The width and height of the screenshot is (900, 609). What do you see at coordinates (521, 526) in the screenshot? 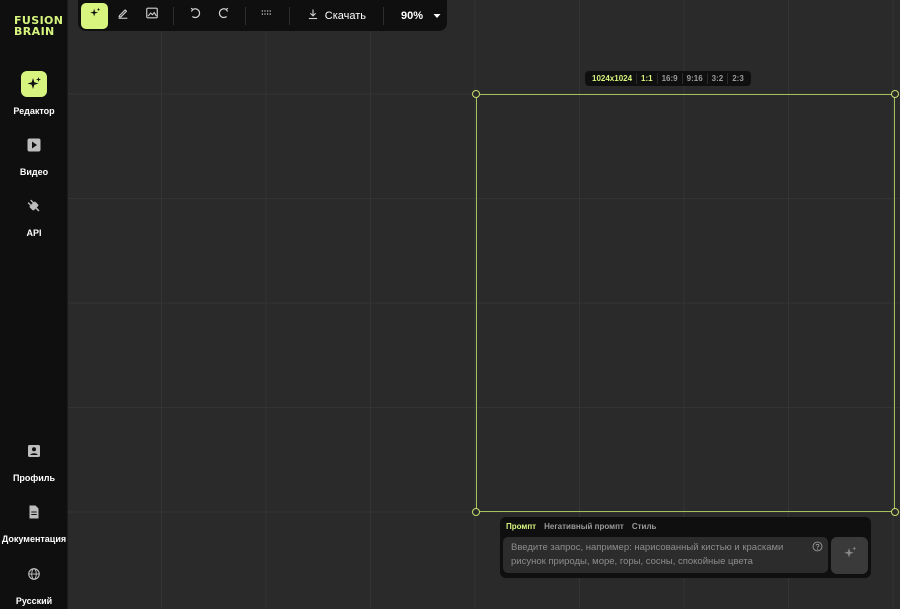
I see `tab-prompt: Промпт` at bounding box center [521, 526].